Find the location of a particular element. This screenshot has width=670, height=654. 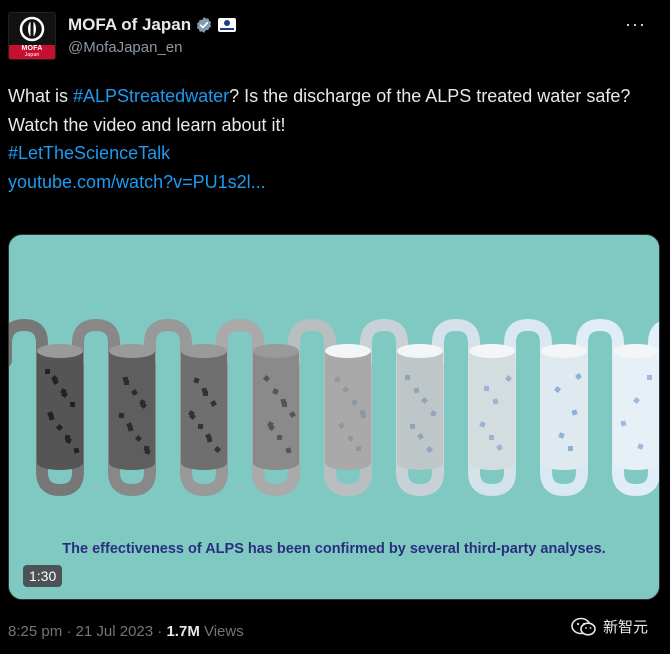

government-affiliation-icon is located at coordinates (227, 25).